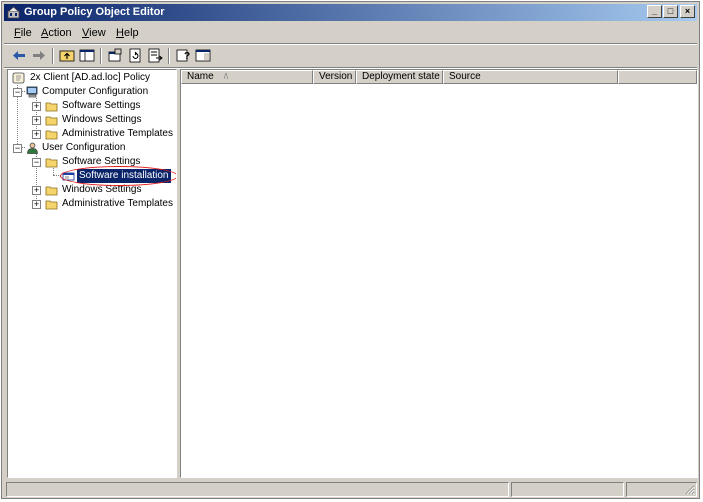 The width and height of the screenshot is (703, 502). What do you see at coordinates (657, 77) in the screenshot?
I see `column-header-filler` at bounding box center [657, 77].